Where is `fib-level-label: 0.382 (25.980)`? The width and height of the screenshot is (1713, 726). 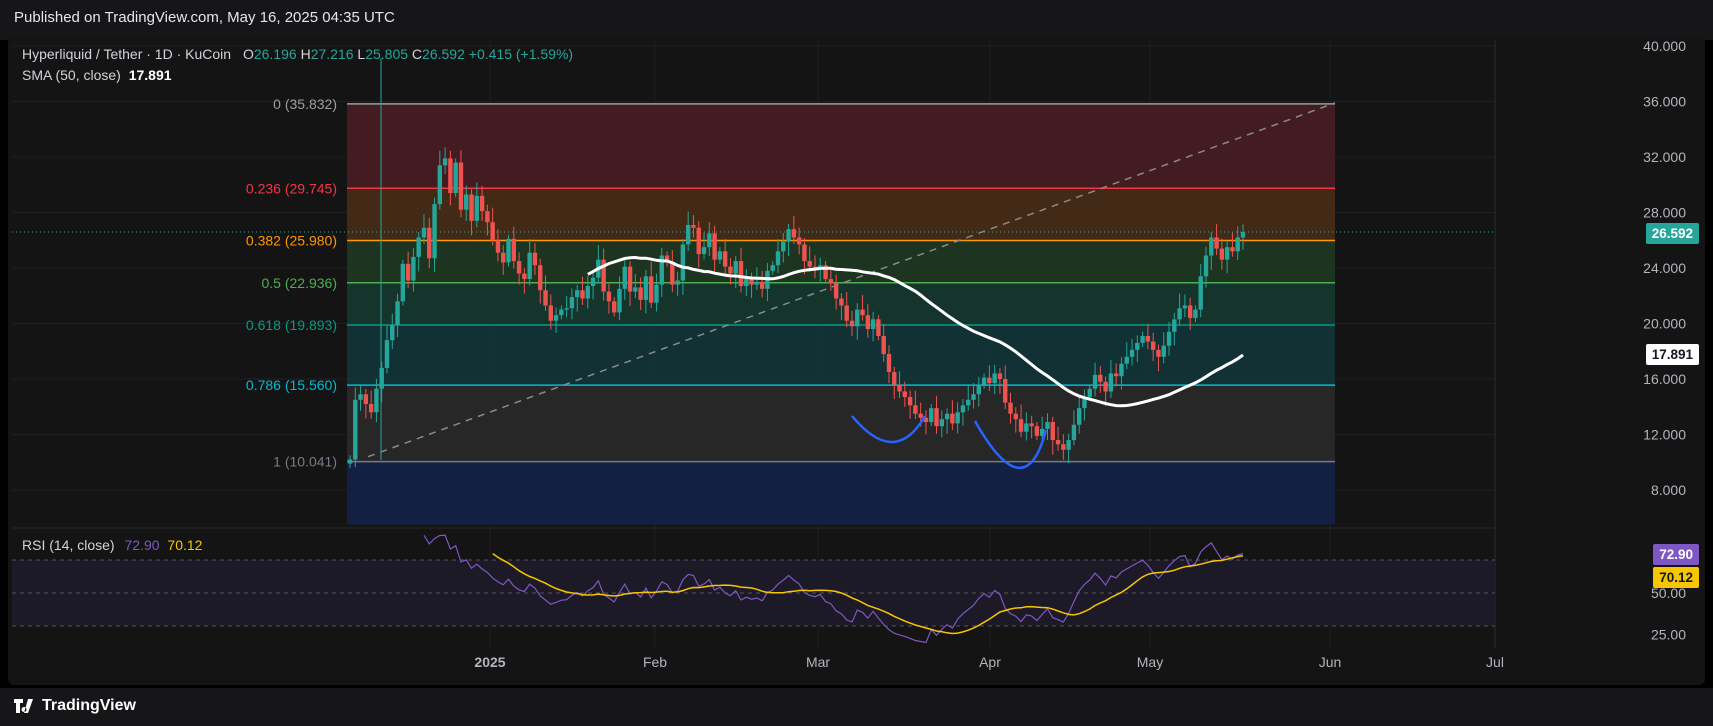 fib-level-label: 0.382 (25.980) is located at coordinates (291, 241).